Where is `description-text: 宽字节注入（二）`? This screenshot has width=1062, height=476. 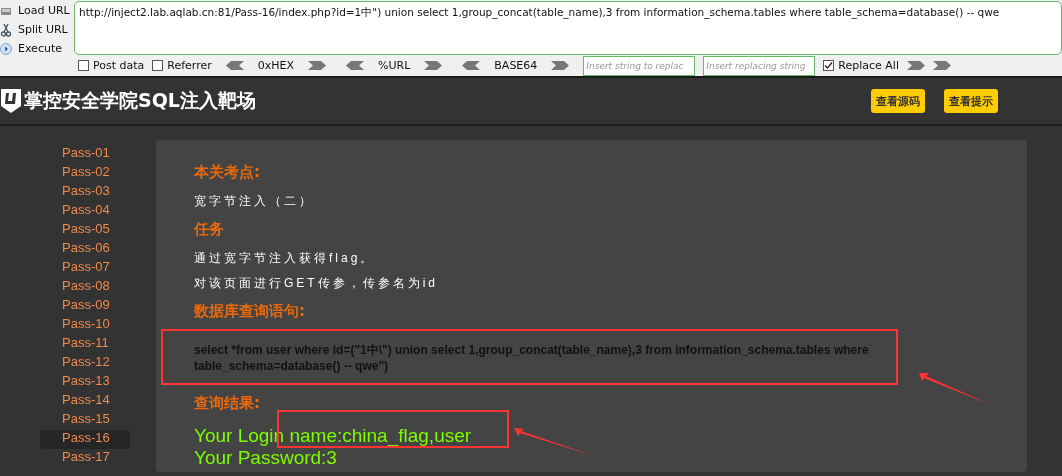
description-text: 宽字节注入（二） is located at coordinates (254, 201).